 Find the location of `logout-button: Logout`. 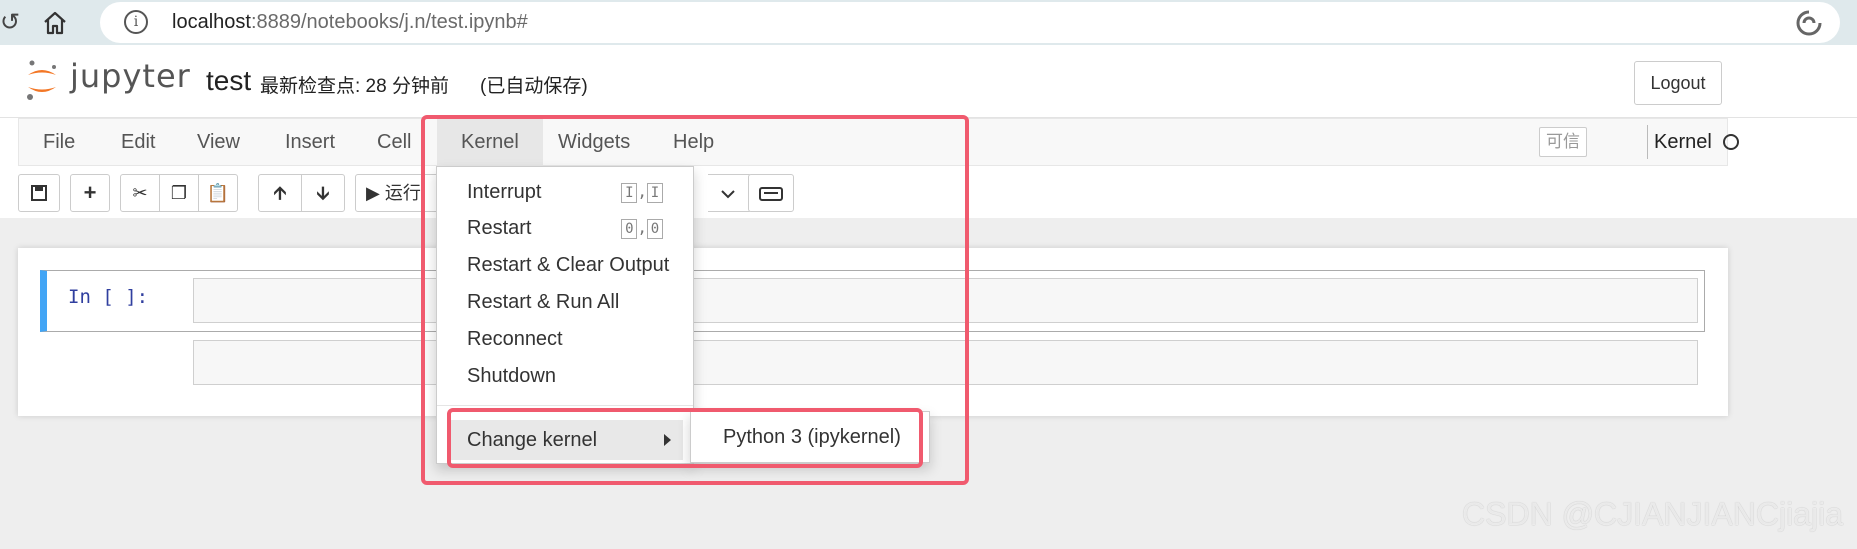

logout-button: Logout is located at coordinates (1678, 83).